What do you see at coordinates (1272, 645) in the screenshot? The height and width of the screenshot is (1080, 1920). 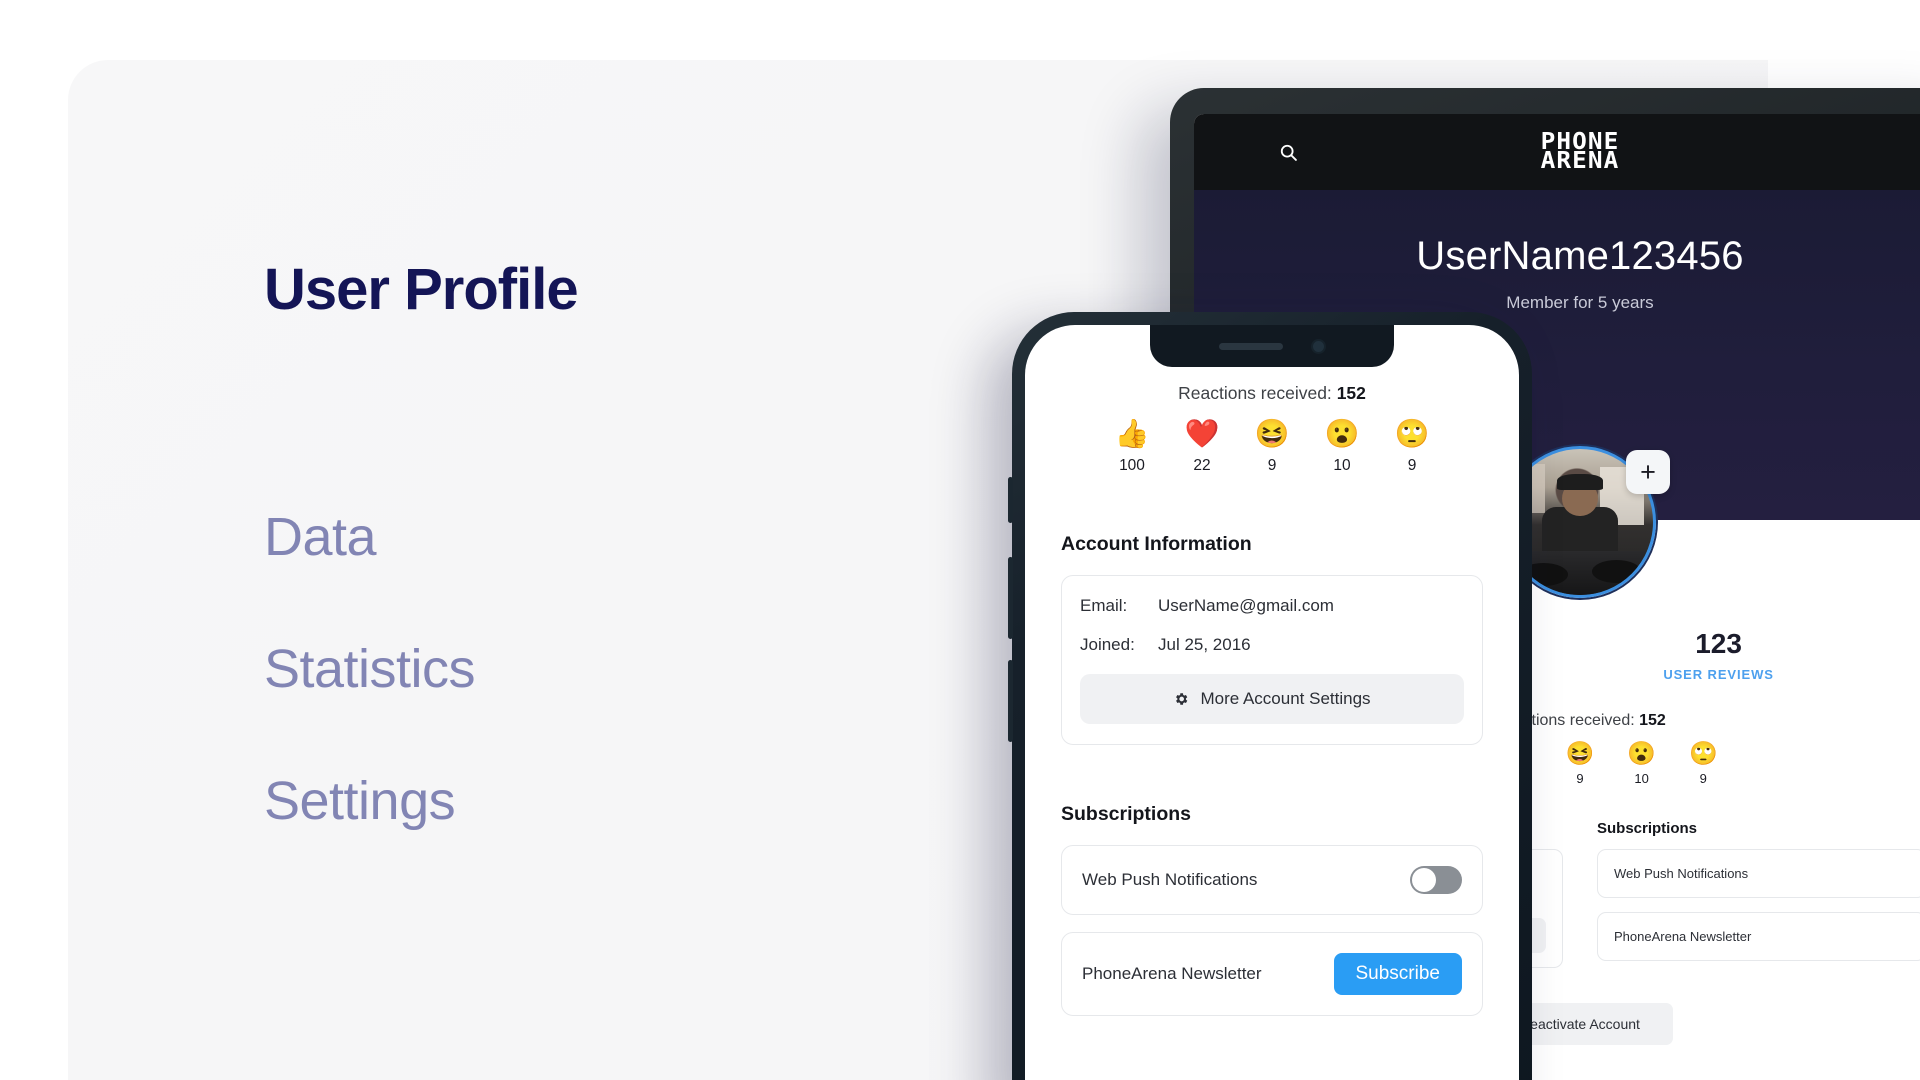 I see `account-joined-row: Joined: Jul 25, 2016` at bounding box center [1272, 645].